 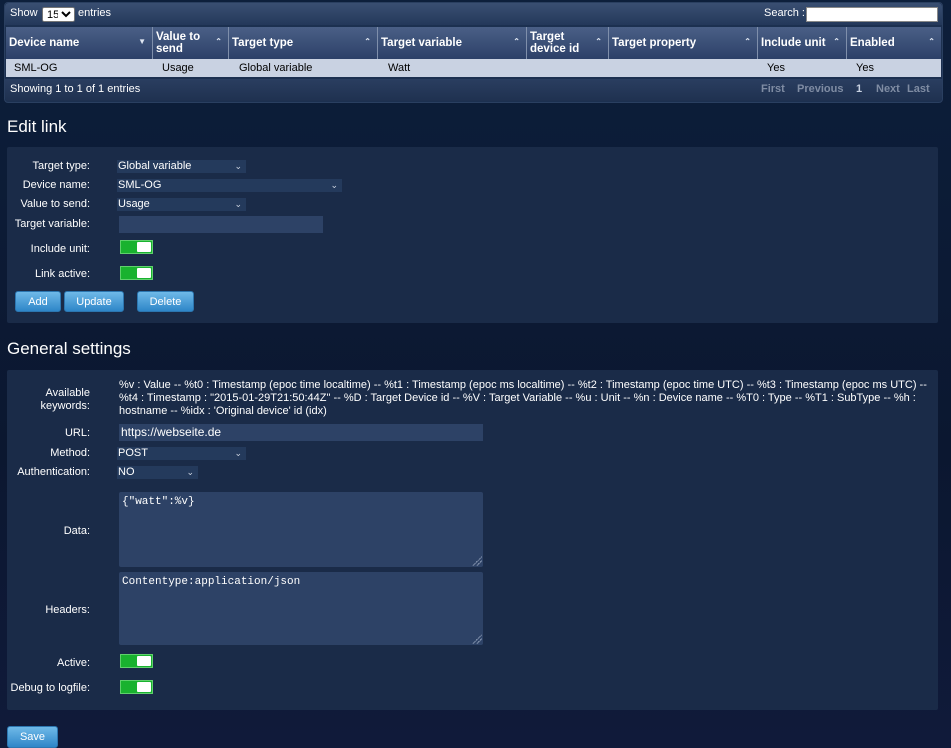 I want to click on column-target-device-id: Target device id ⌃, so click(x=568, y=43).